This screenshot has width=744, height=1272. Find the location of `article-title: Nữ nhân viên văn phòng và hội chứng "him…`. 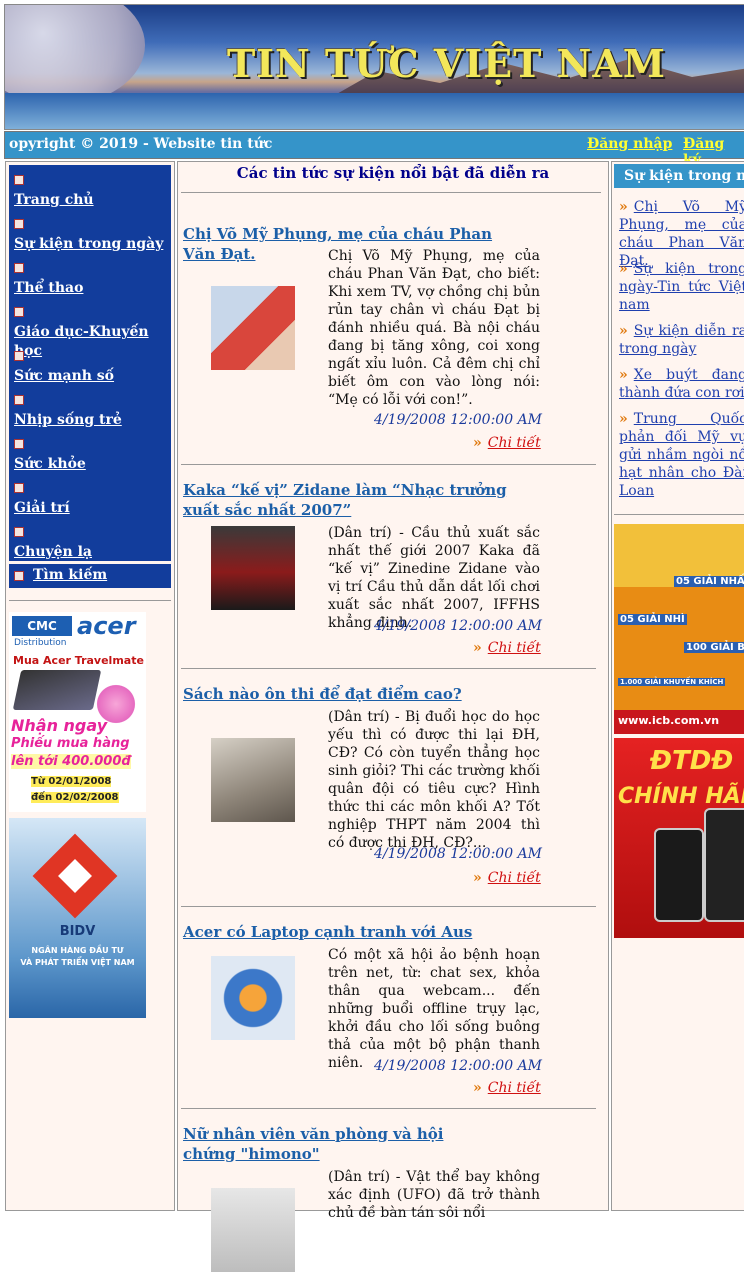

article-title: Nữ nhân viên văn phòng và hội chứng "him… is located at coordinates (333, 1144).